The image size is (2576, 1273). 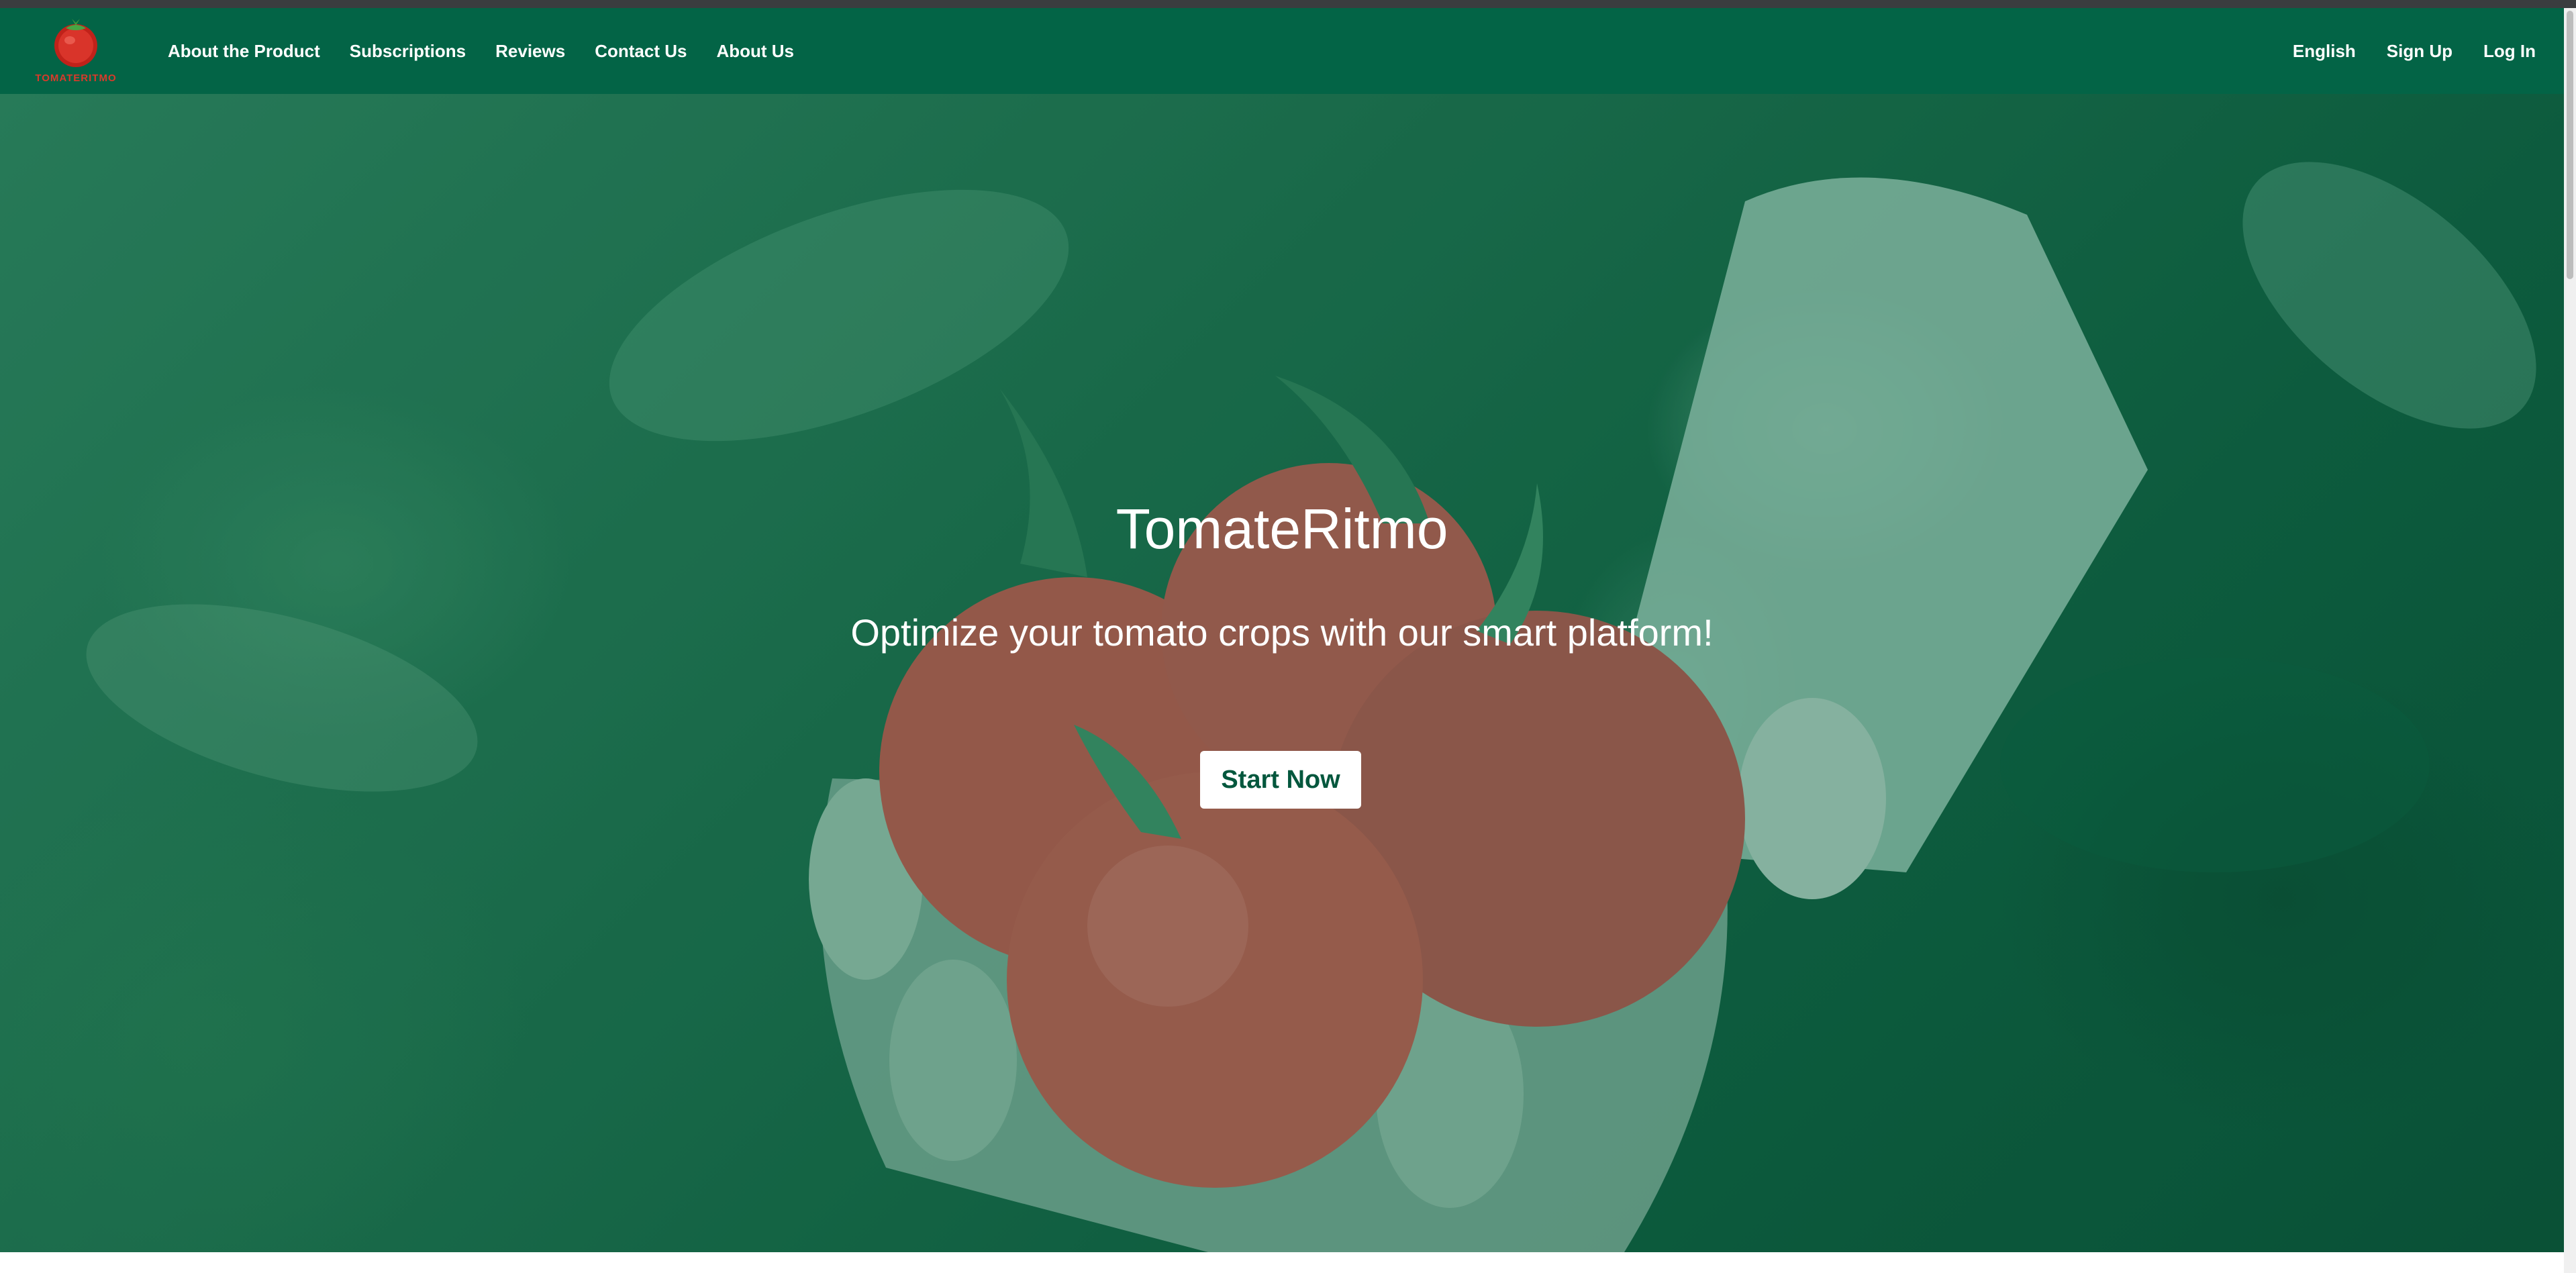 What do you see at coordinates (75, 43) in the screenshot?
I see `tomato-logo-icon` at bounding box center [75, 43].